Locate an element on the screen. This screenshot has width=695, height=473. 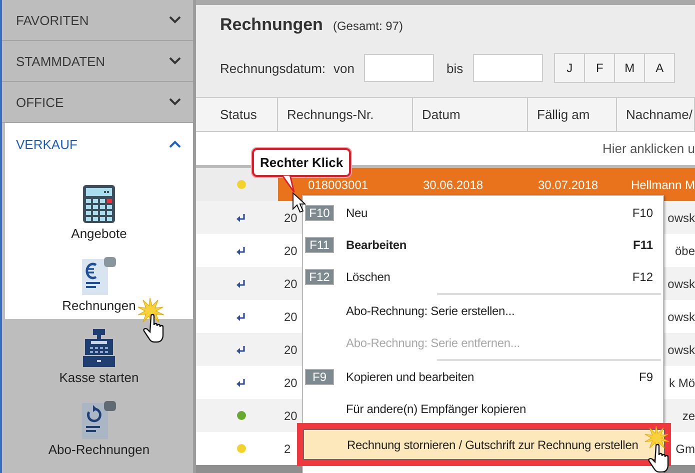
calculator-icon is located at coordinates (99, 204).